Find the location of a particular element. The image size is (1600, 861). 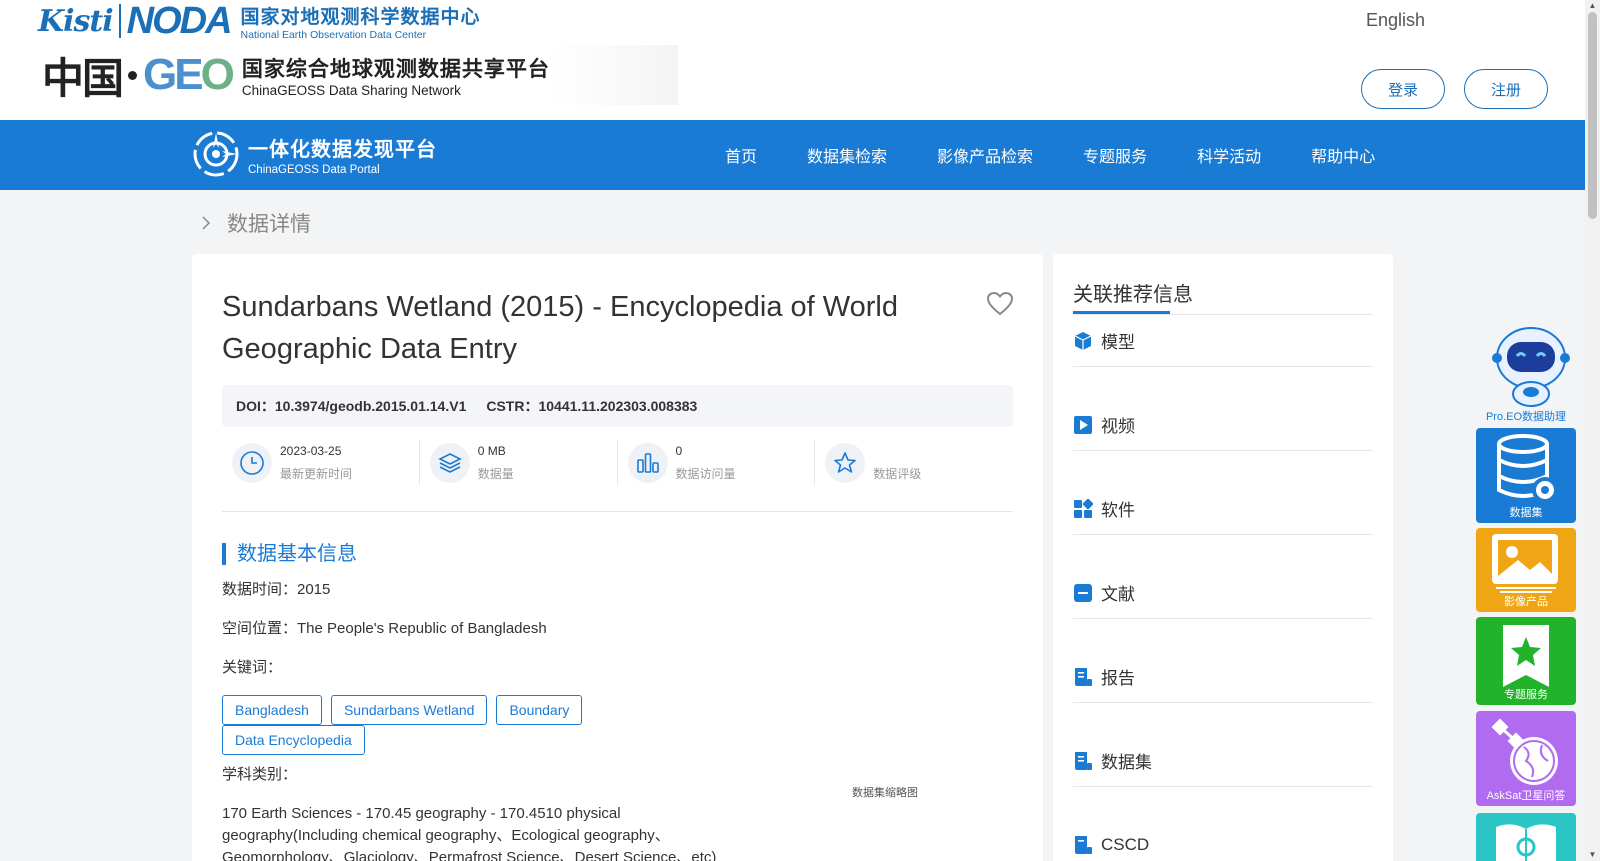

stat-label: 数据量 is located at coordinates (495, 473).